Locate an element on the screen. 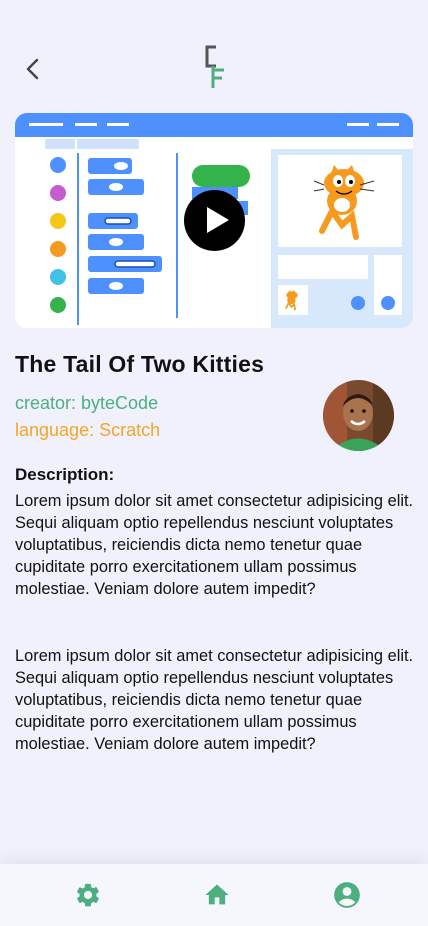  gear-icon is located at coordinates (88, 895).